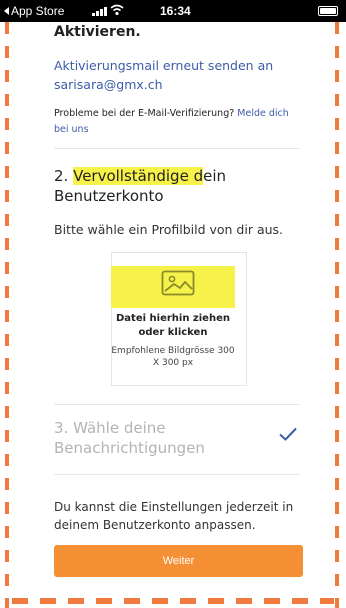 The image size is (346, 608). Describe the element at coordinates (138, 176) in the screenshot. I see `step2-title-highlight: Vervollständige d` at that location.